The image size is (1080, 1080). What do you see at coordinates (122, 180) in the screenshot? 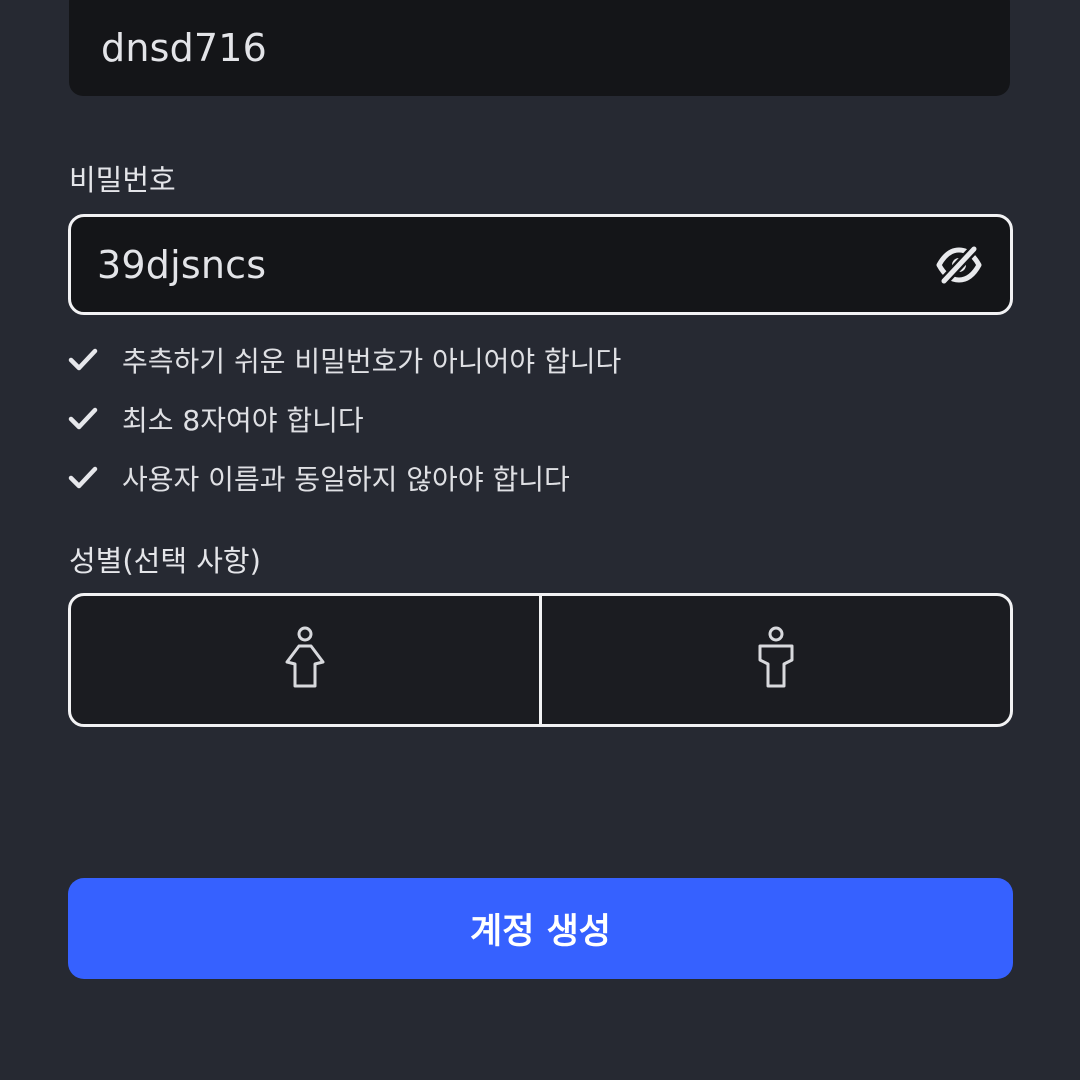
I see `password-label: 비밀번호` at bounding box center [122, 180].